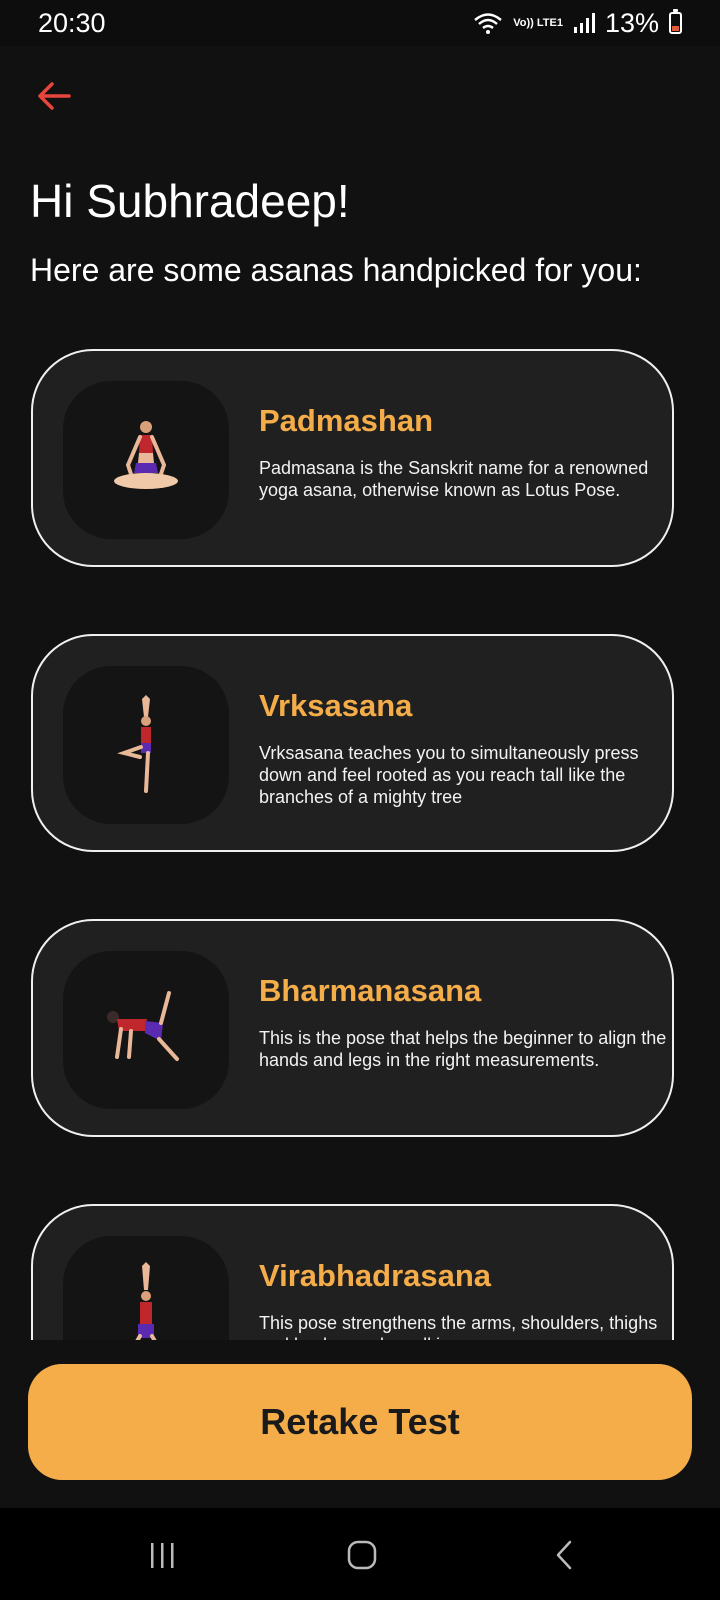 The height and width of the screenshot is (1600, 720). I want to click on home-button, so click(362, 1555).